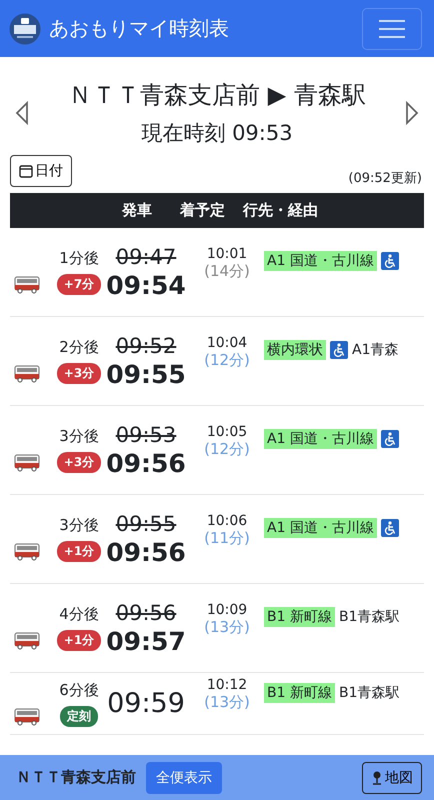 Image resolution: width=434 pixels, height=800 pixels. Describe the element at coordinates (377, 778) in the screenshot. I see `pin-icon` at that location.